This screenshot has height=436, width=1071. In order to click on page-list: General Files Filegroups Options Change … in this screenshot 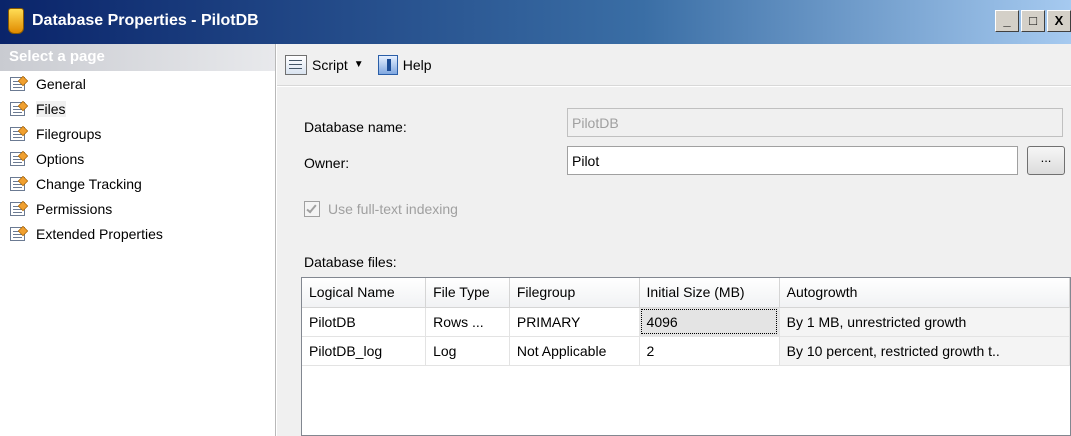, I will do `click(137, 158)`.